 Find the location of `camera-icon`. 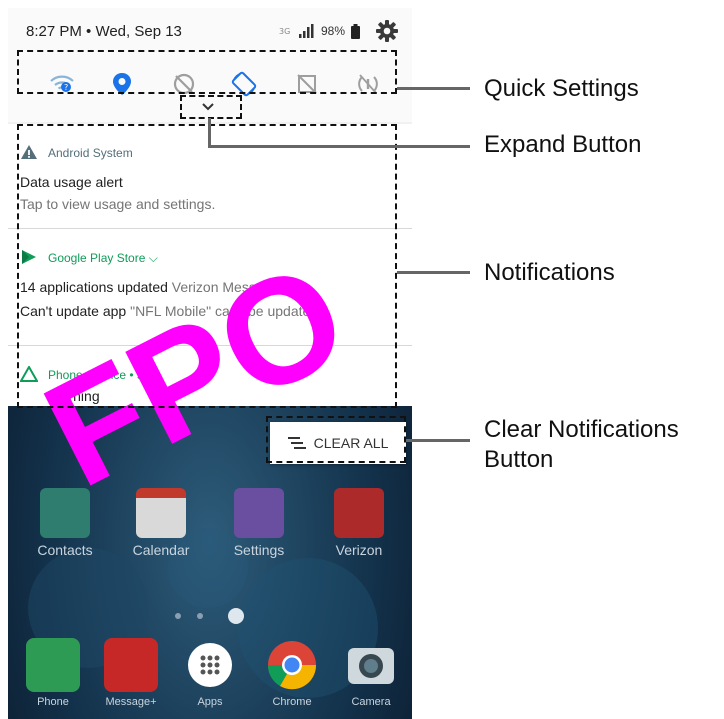

camera-icon is located at coordinates (371, 666).